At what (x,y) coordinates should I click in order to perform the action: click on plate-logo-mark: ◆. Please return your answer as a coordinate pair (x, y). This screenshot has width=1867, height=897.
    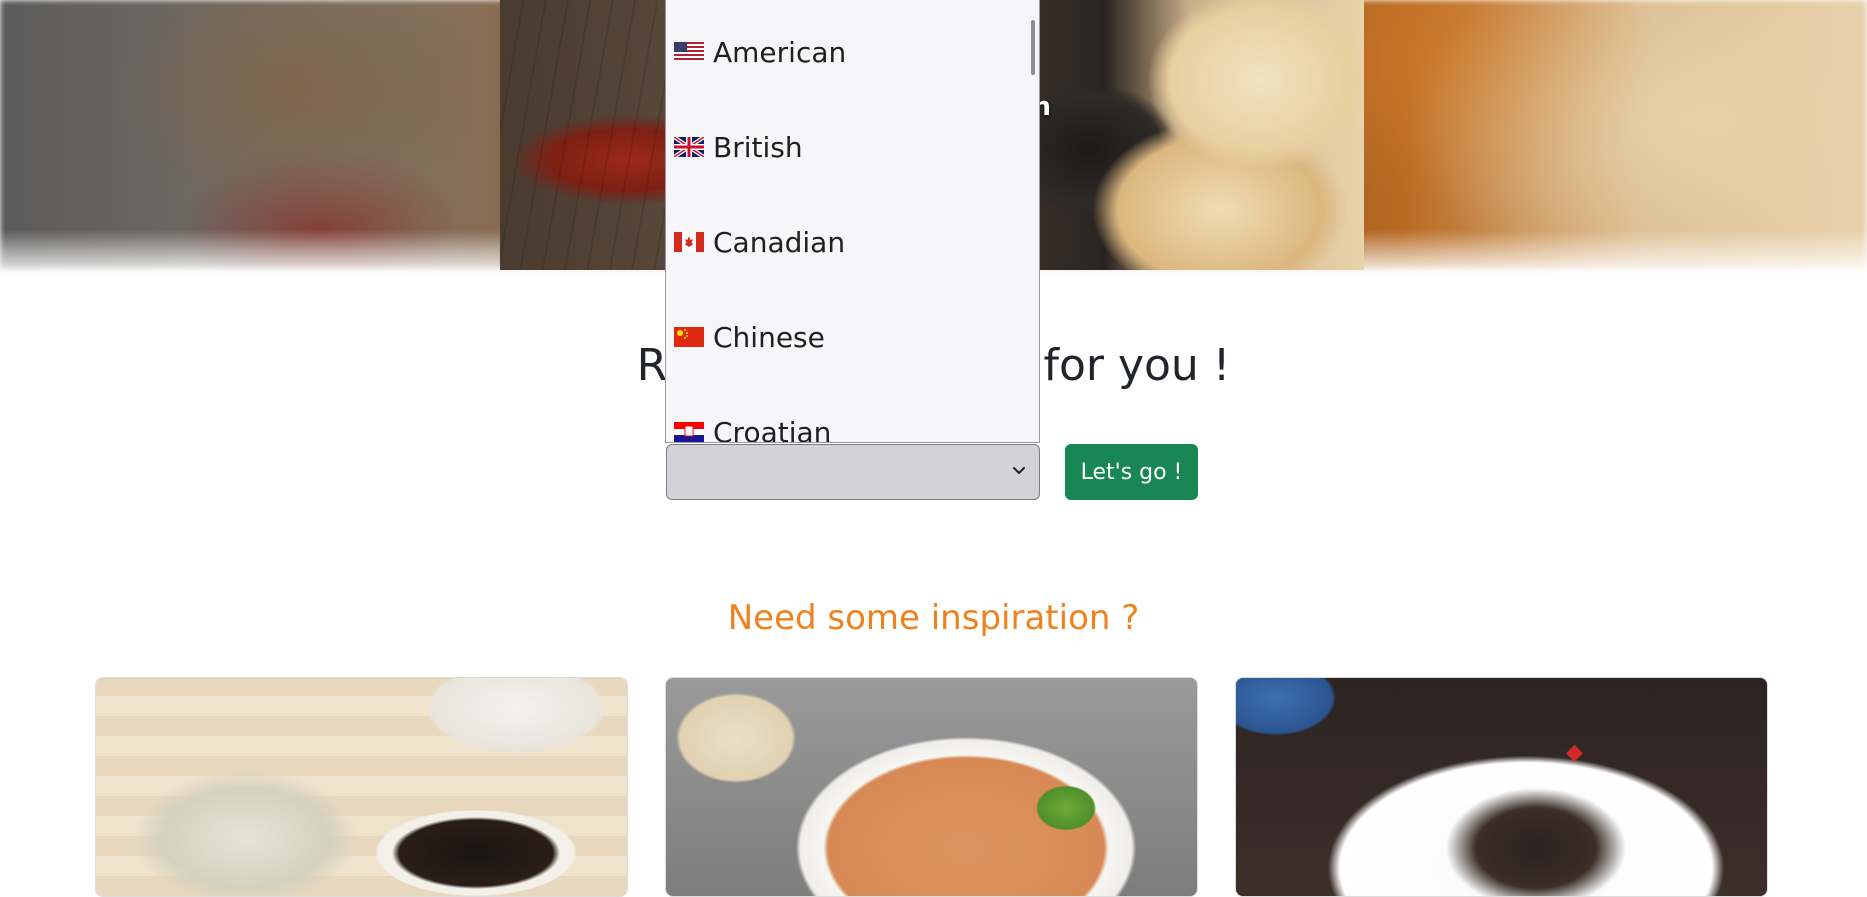
    Looking at the image, I should click on (1574, 752).